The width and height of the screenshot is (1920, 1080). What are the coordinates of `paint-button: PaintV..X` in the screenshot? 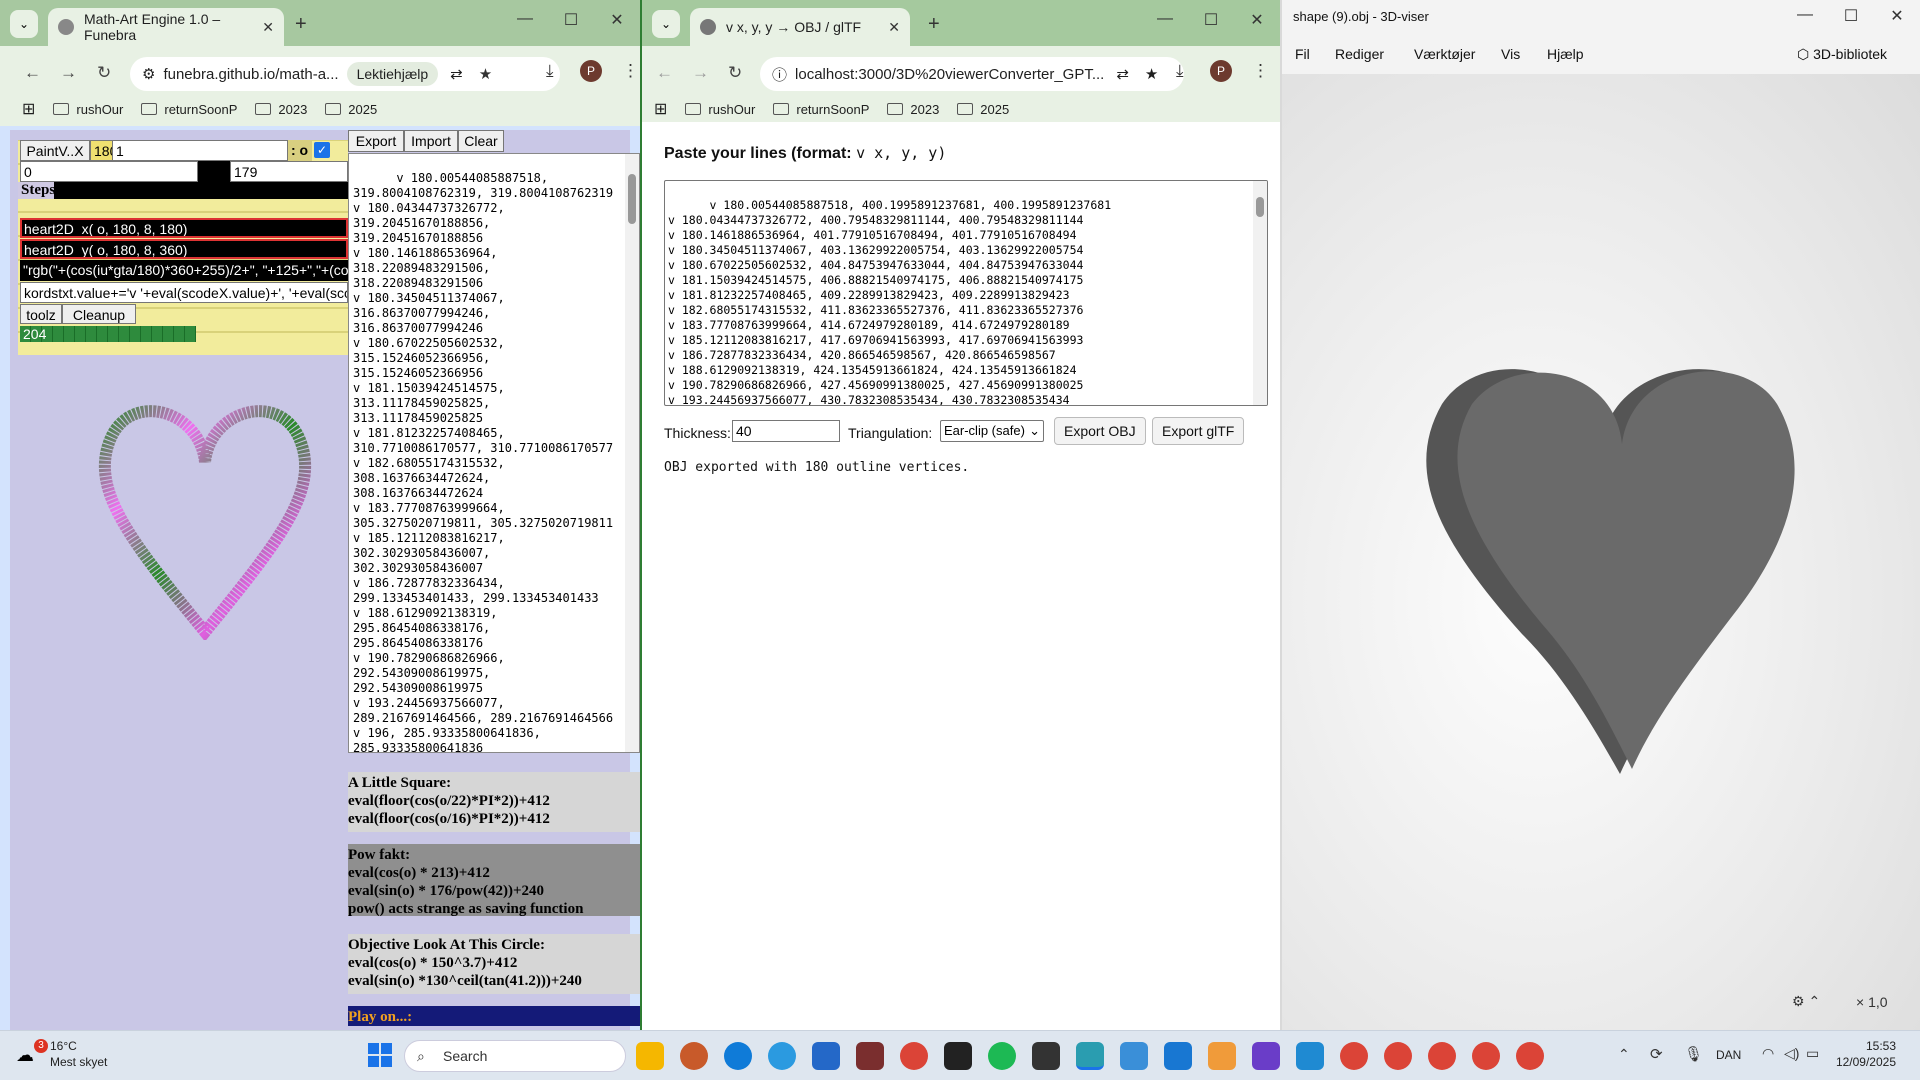 It's located at (55, 150).